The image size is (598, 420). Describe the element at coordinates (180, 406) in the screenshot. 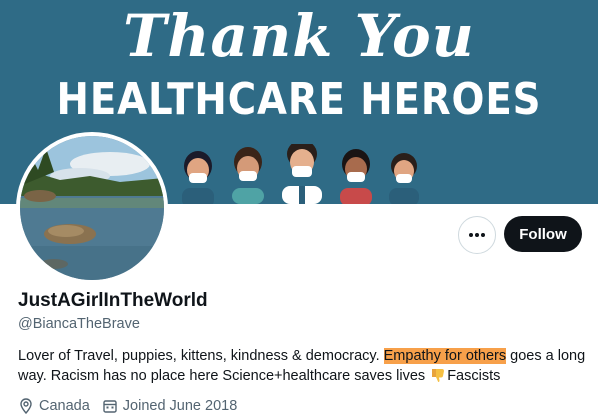

I see `joined-text: Joined June 2018` at that location.